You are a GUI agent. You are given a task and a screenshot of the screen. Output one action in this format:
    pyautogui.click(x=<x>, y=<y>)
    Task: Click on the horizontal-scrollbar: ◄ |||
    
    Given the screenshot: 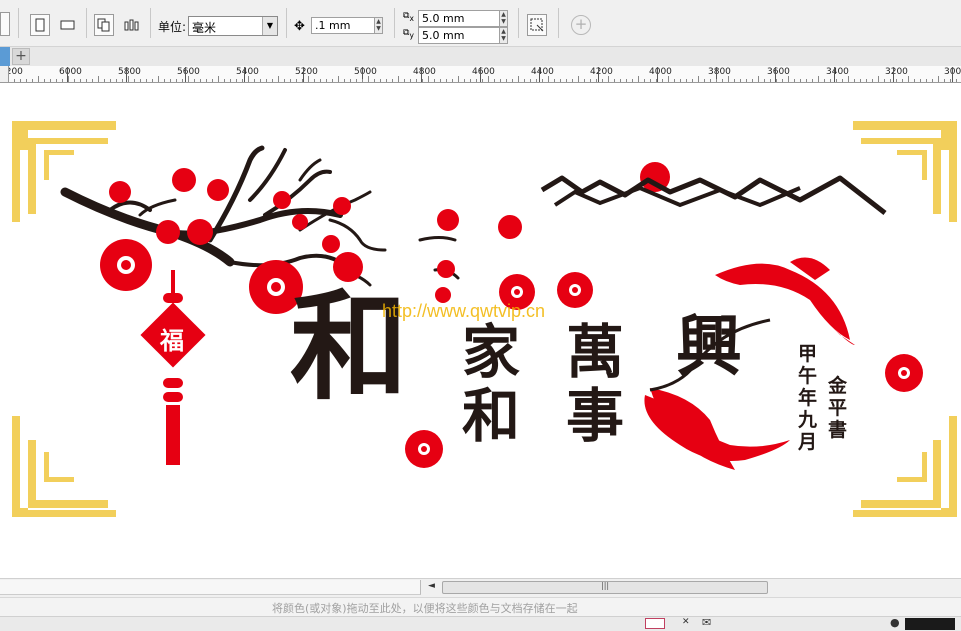 What is the action you would take?
    pyautogui.click(x=480, y=587)
    